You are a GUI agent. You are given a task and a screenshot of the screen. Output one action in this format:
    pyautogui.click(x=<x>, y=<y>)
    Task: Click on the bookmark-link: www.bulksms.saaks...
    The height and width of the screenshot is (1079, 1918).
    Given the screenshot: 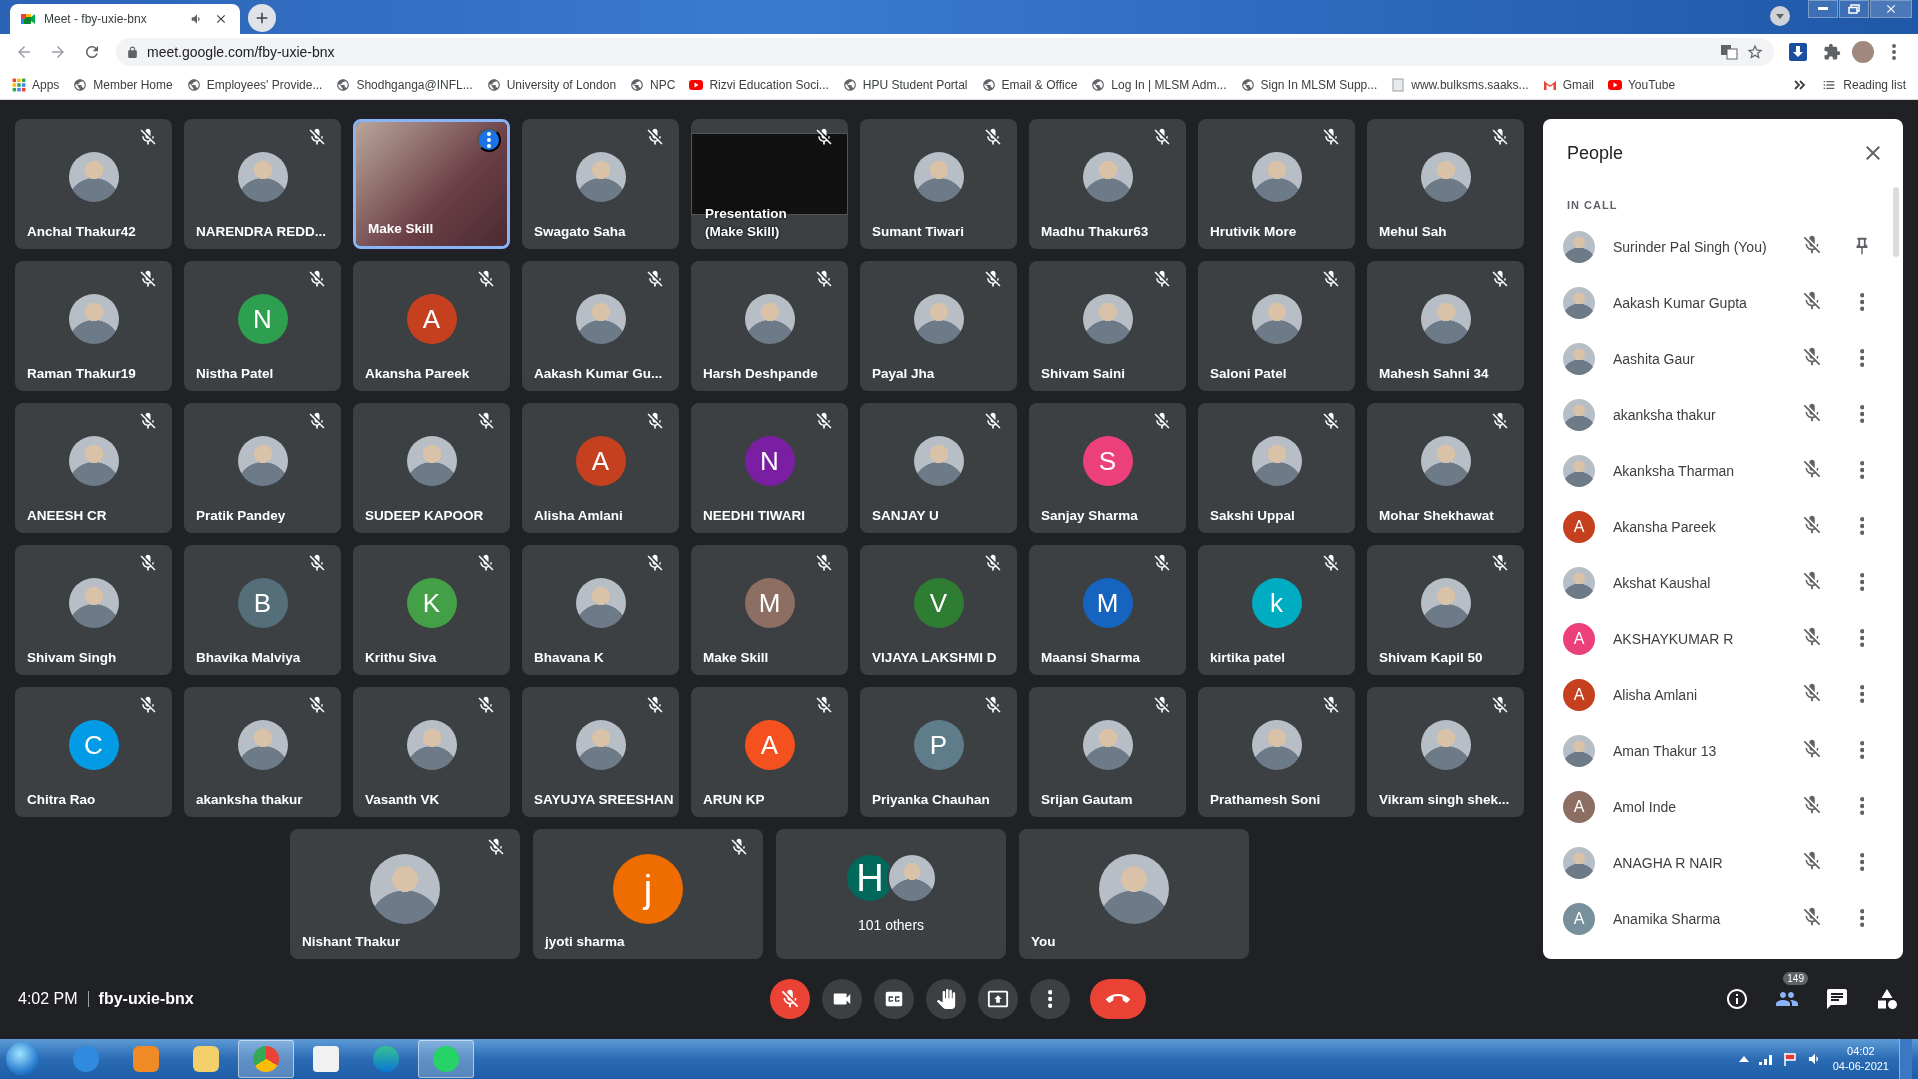 What is the action you would take?
    pyautogui.click(x=1460, y=84)
    